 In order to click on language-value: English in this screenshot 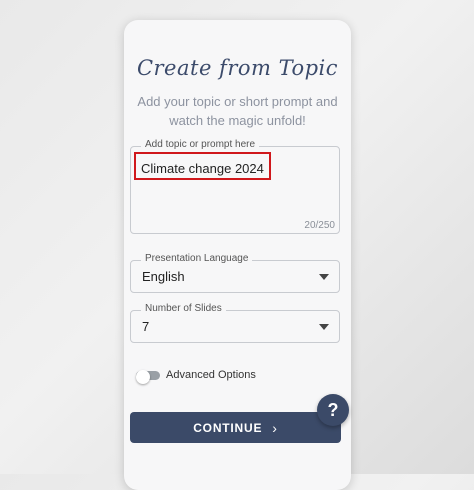, I will do `click(163, 276)`.